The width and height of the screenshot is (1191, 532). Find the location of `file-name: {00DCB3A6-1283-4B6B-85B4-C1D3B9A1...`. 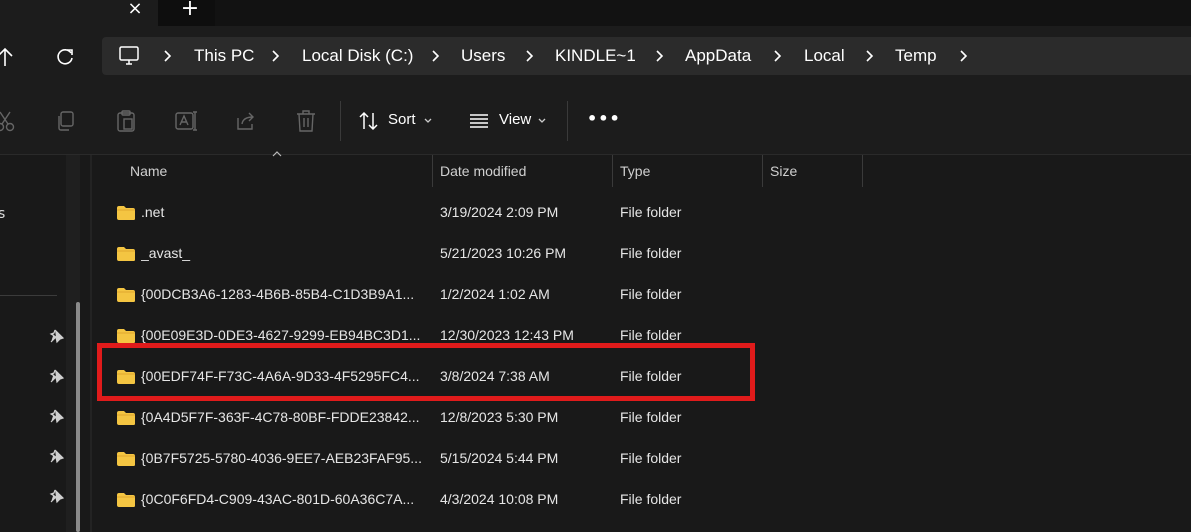

file-name: {00DCB3A6-1283-4B6B-85B4-C1D3B9A1... is located at coordinates (278, 294).